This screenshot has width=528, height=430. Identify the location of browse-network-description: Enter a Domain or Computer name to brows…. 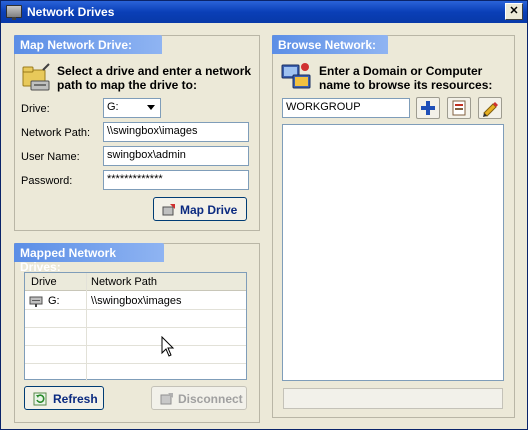
(416, 78).